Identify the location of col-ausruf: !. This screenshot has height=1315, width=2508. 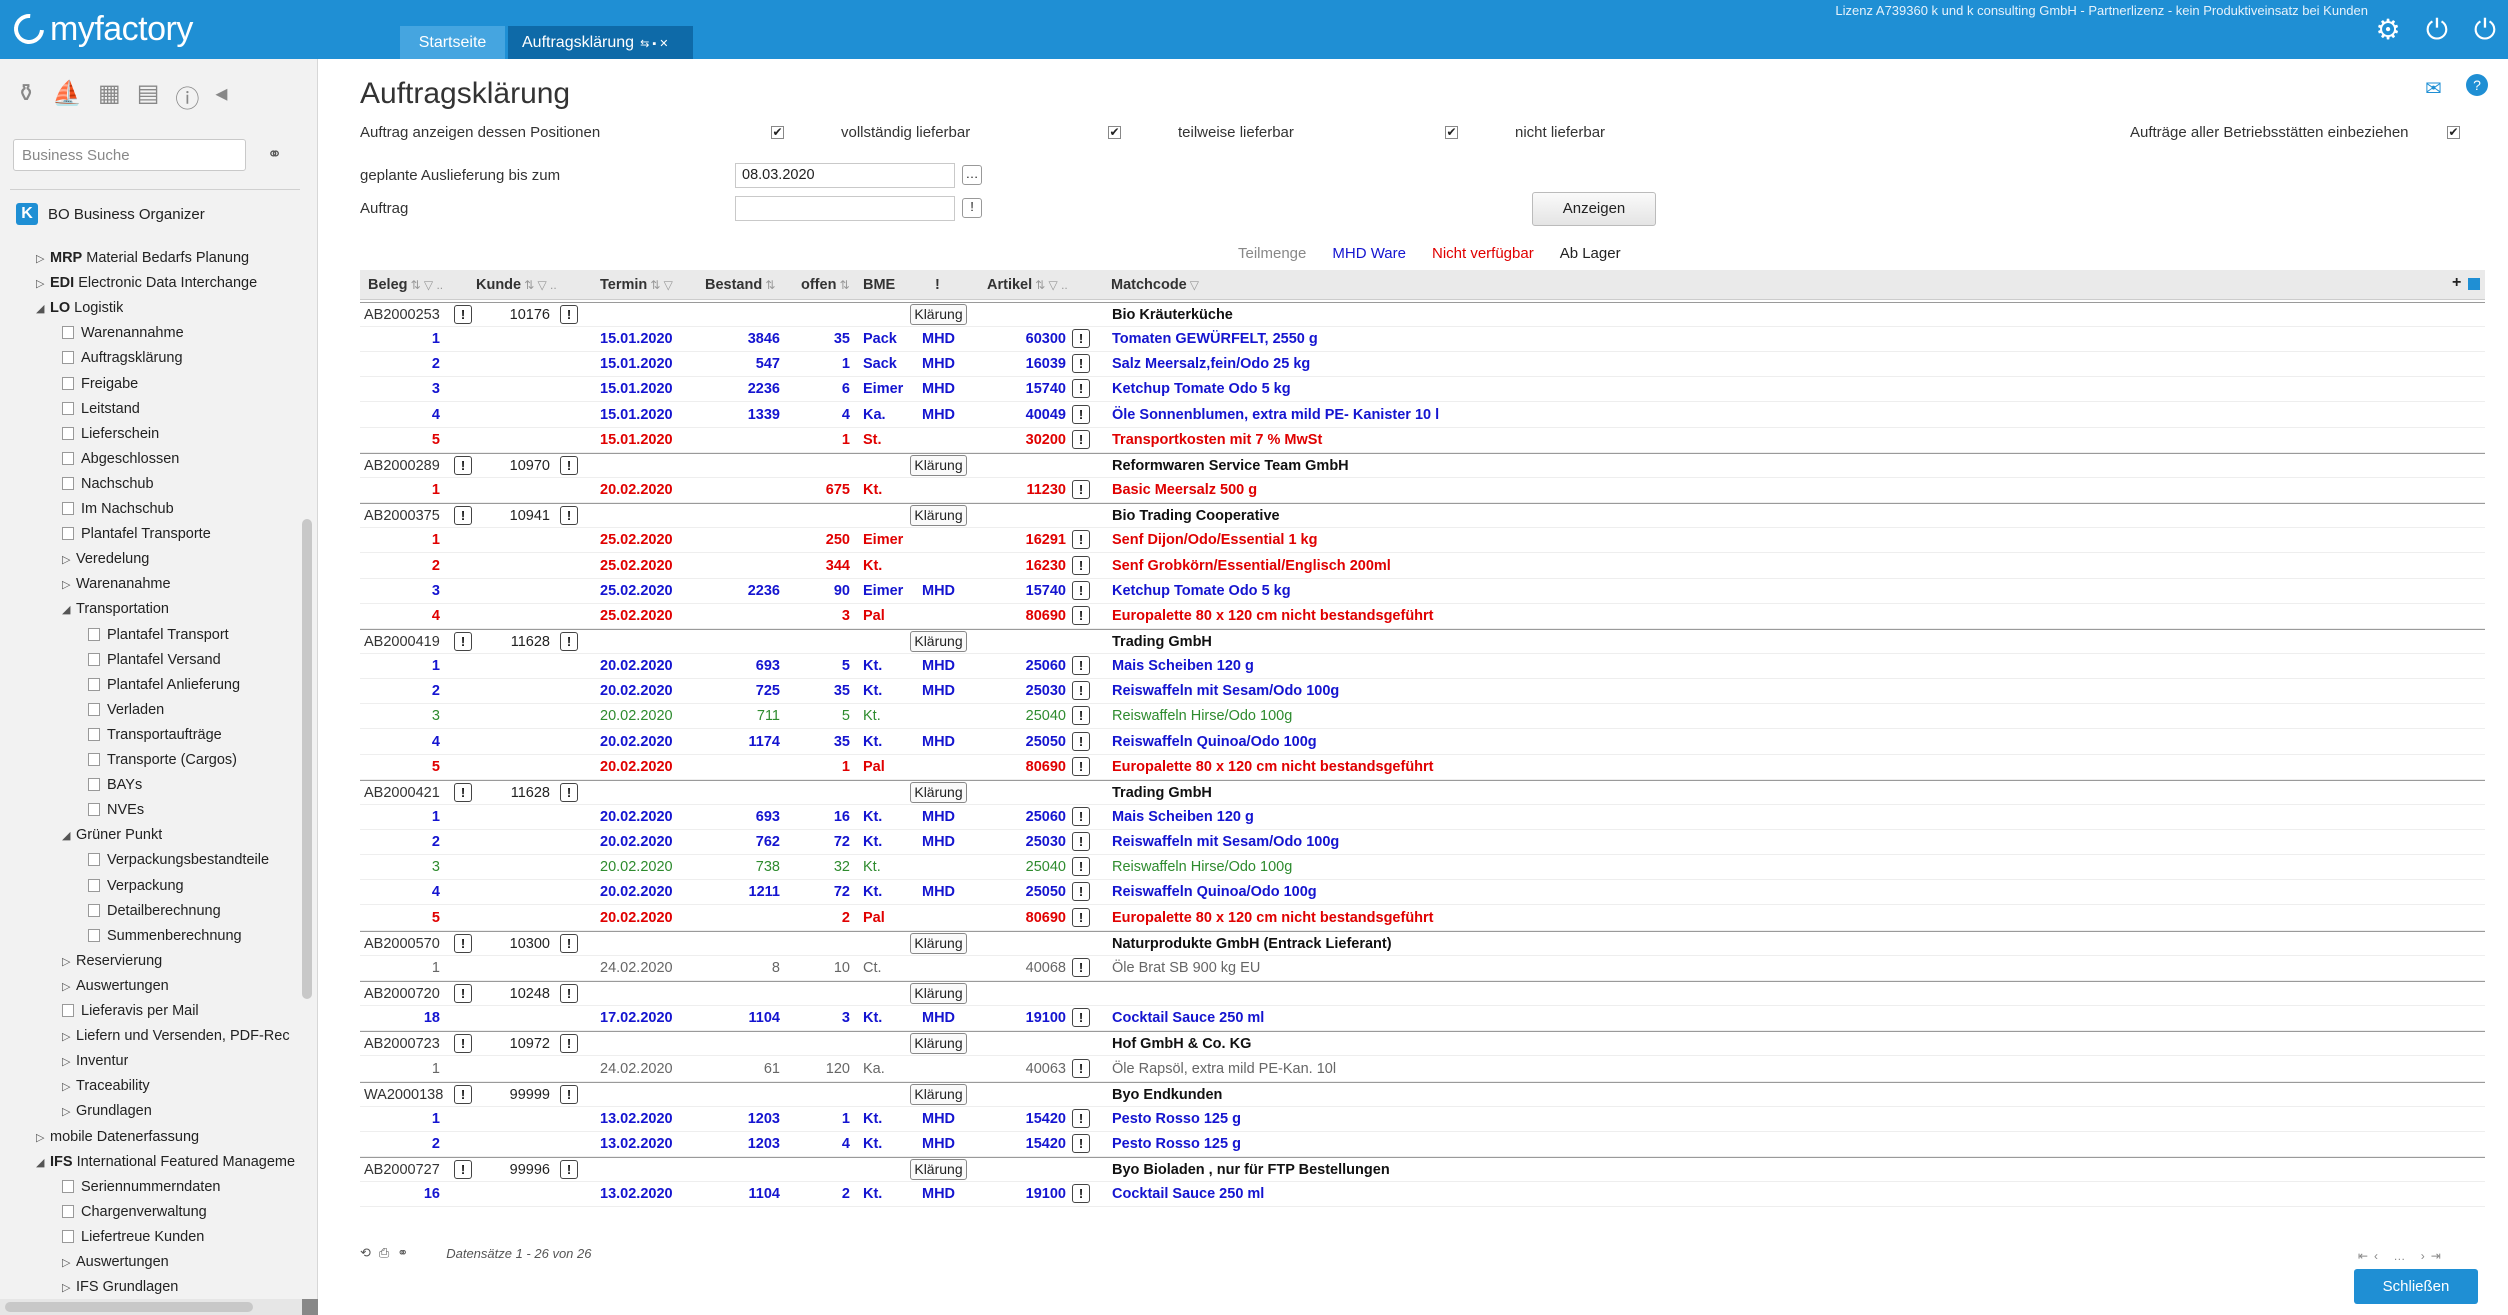
(937, 285).